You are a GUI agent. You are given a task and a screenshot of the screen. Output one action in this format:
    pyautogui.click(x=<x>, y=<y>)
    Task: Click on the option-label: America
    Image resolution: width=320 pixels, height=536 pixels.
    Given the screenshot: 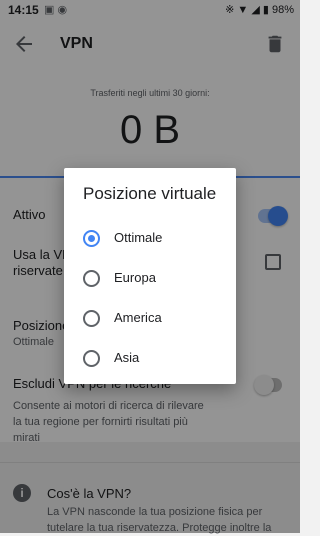 What is the action you would take?
    pyautogui.click(x=138, y=317)
    